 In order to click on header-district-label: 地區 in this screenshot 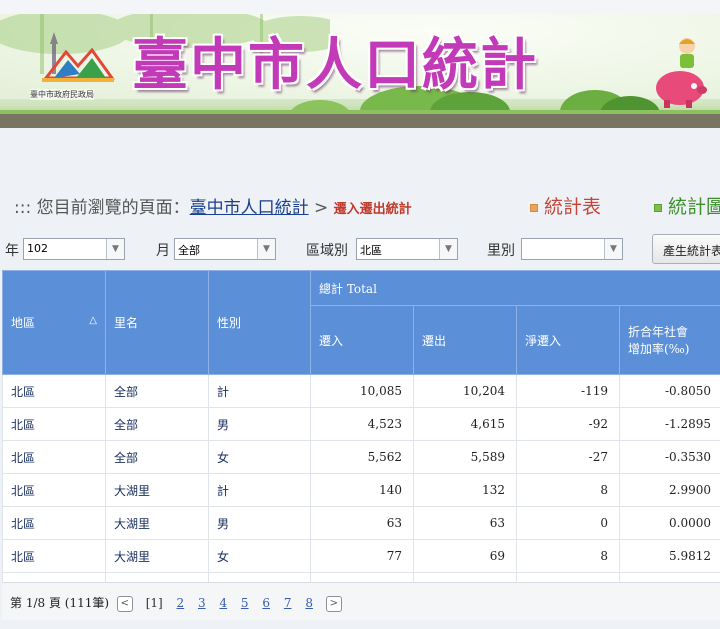, I will do `click(23, 323)`.